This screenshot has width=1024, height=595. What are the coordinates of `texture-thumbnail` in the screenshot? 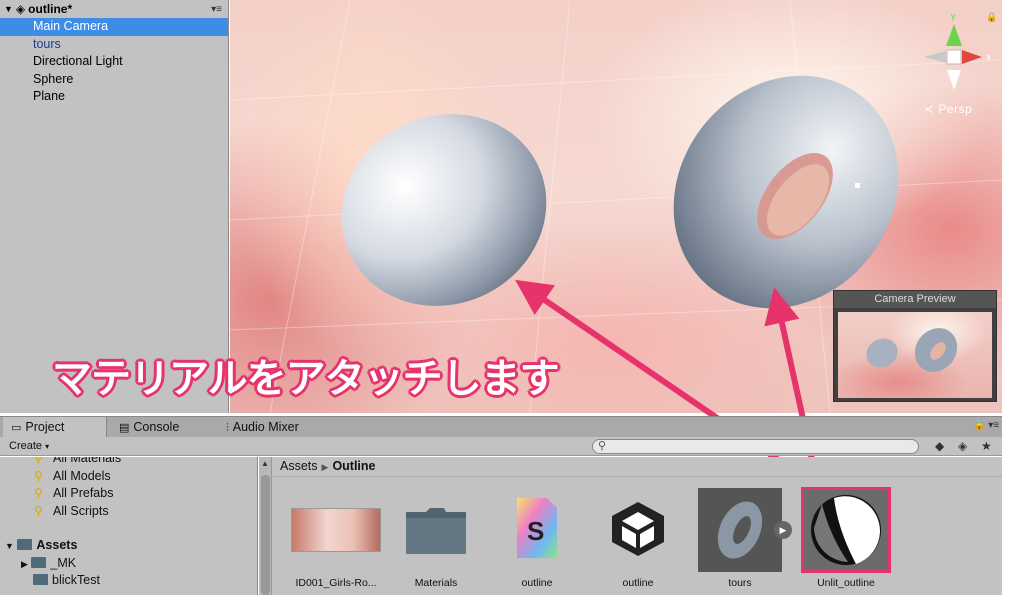 It's located at (336, 530).